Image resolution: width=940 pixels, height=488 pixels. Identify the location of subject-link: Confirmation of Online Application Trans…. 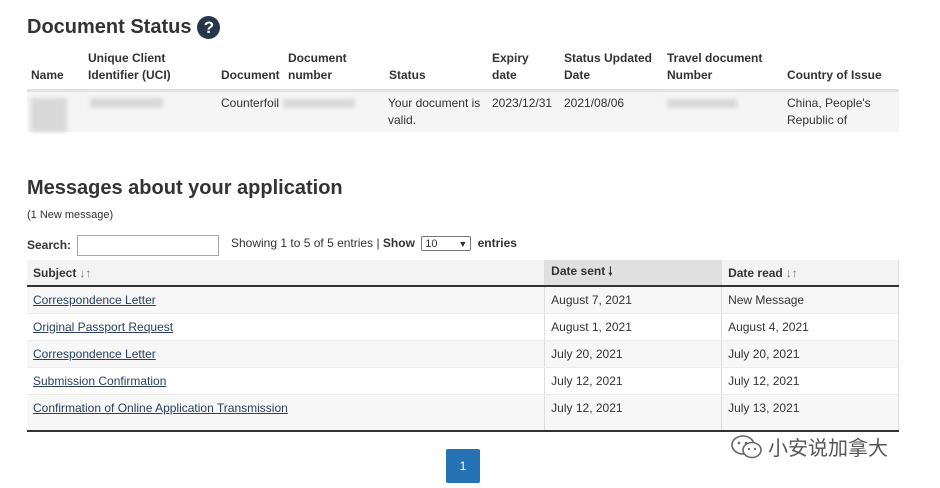
(160, 408).